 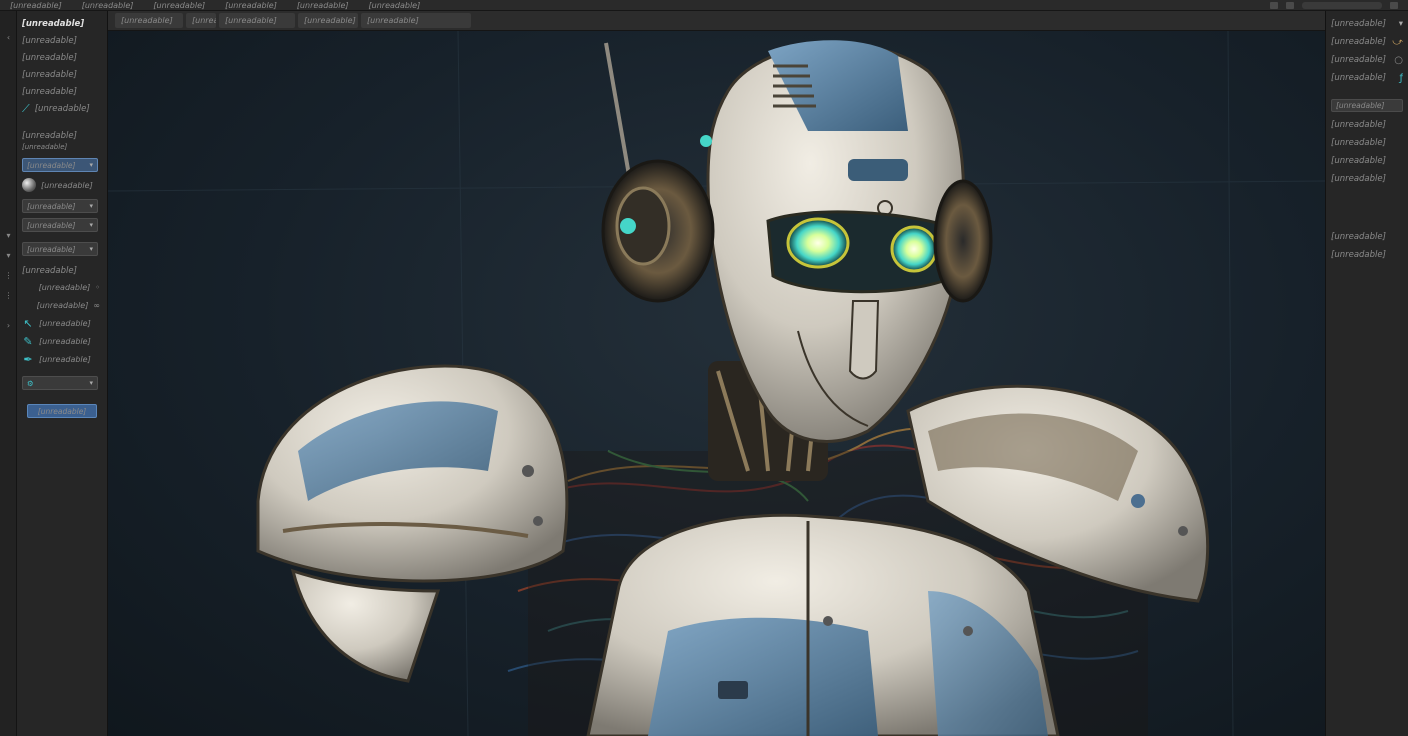 What do you see at coordinates (28, 359) in the screenshot?
I see `pen-tool-icon: ✒` at bounding box center [28, 359].